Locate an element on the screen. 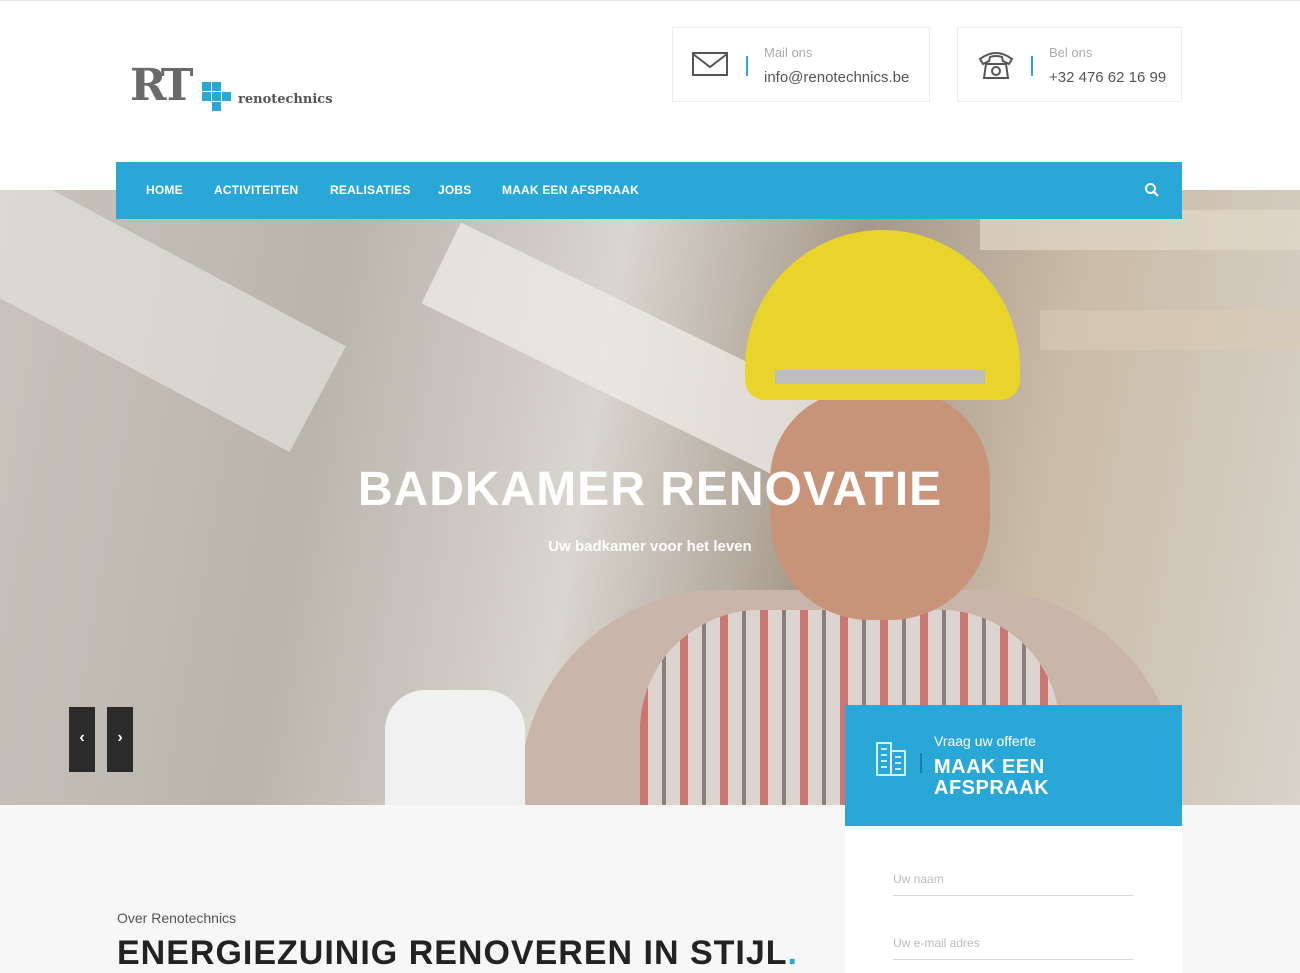 This screenshot has width=1300, height=973. logo: RT renotechnics is located at coordinates (231, 86).